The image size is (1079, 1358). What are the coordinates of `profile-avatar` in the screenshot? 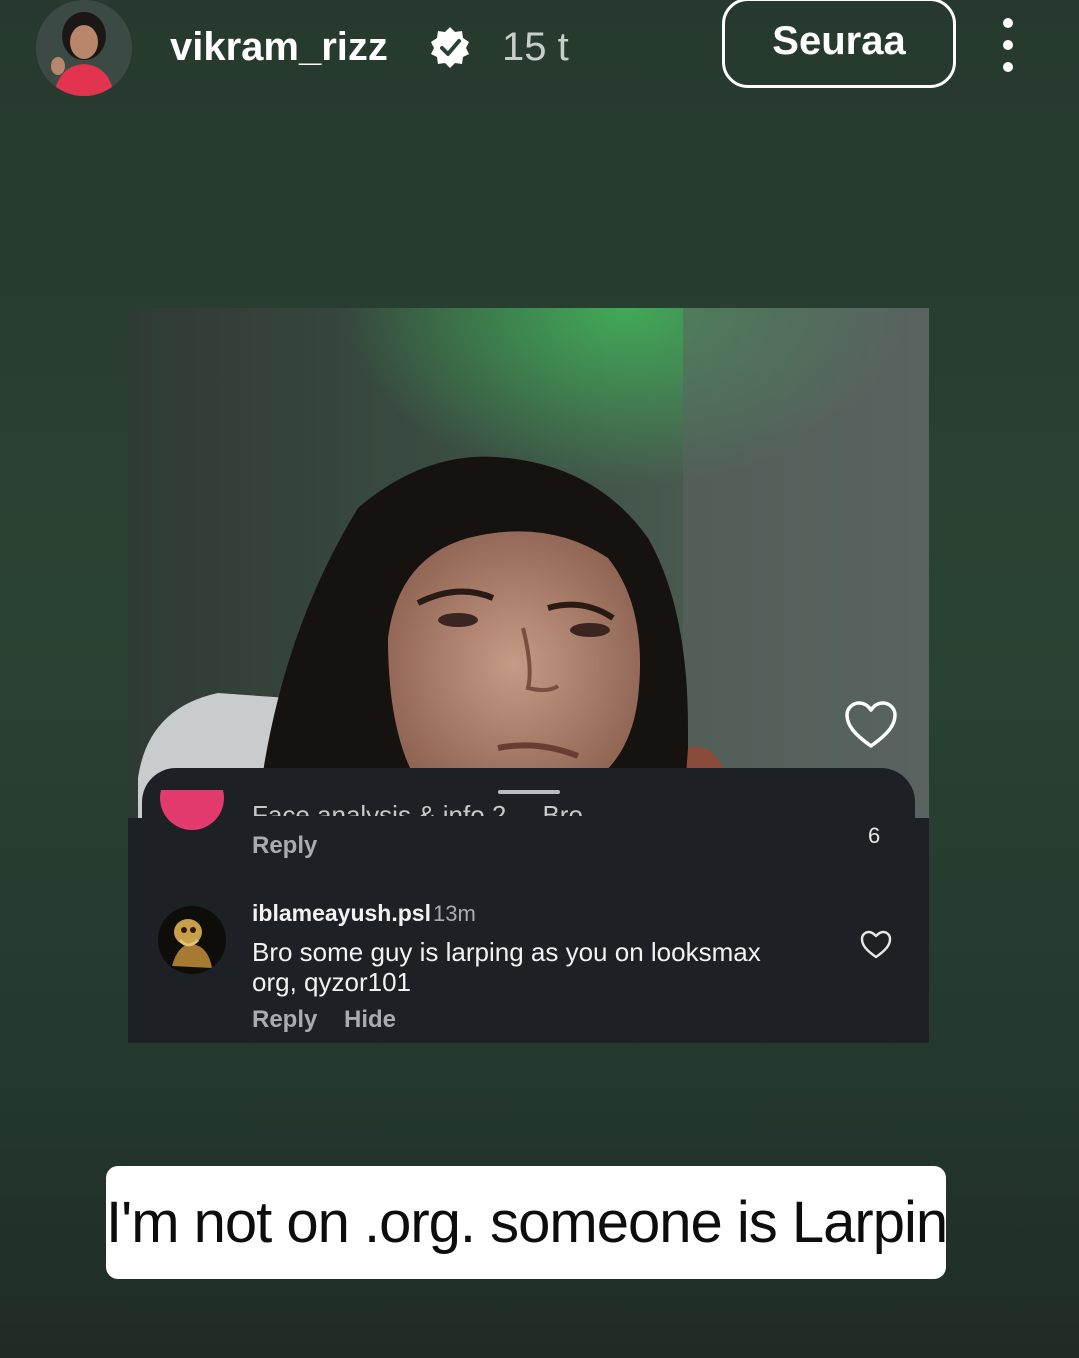 It's located at (84, 48).